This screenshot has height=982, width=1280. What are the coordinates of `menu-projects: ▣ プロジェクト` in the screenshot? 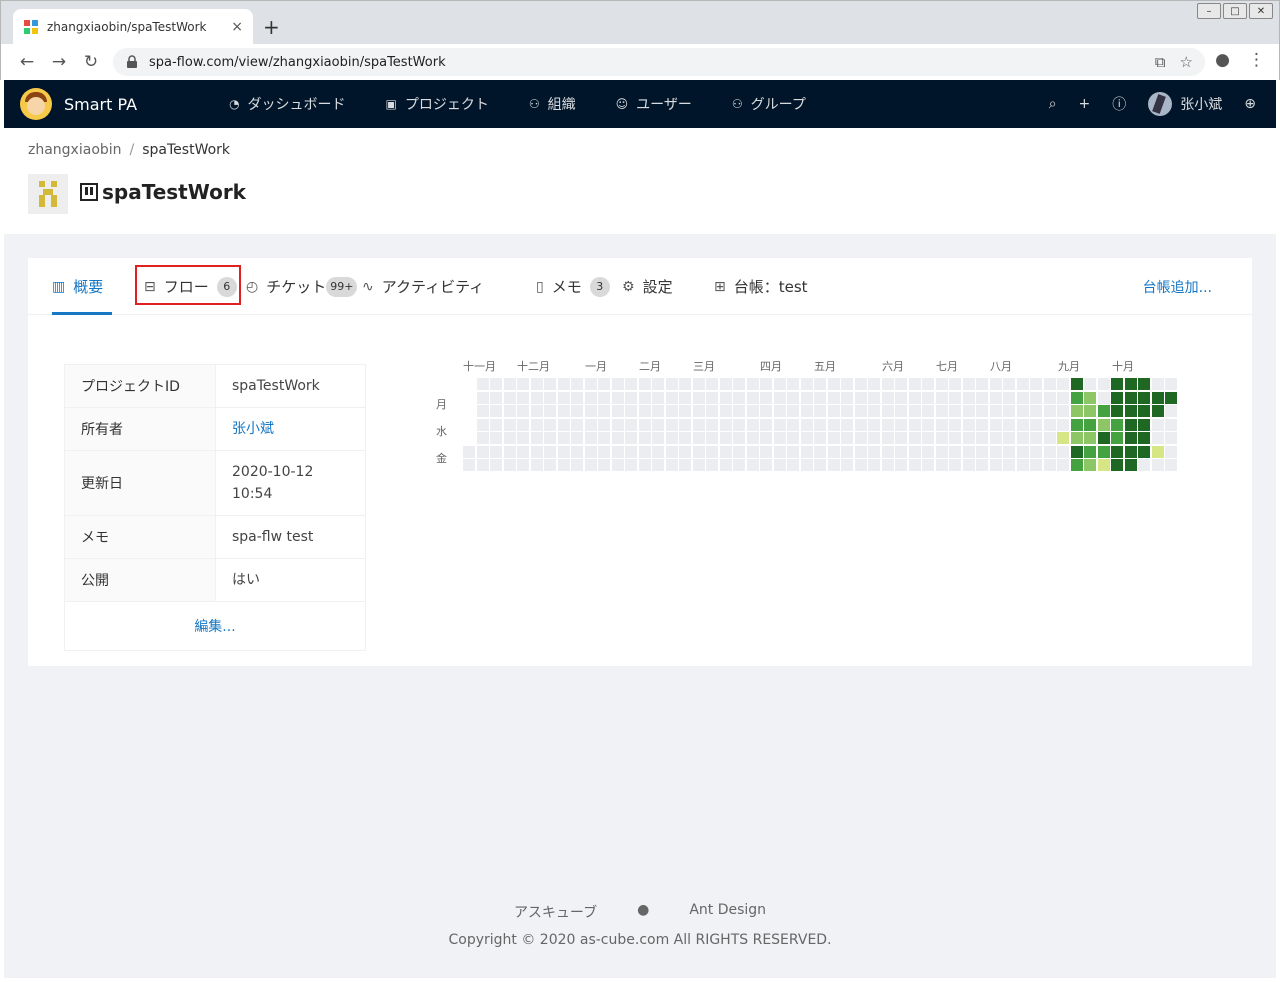 It's located at (437, 104).